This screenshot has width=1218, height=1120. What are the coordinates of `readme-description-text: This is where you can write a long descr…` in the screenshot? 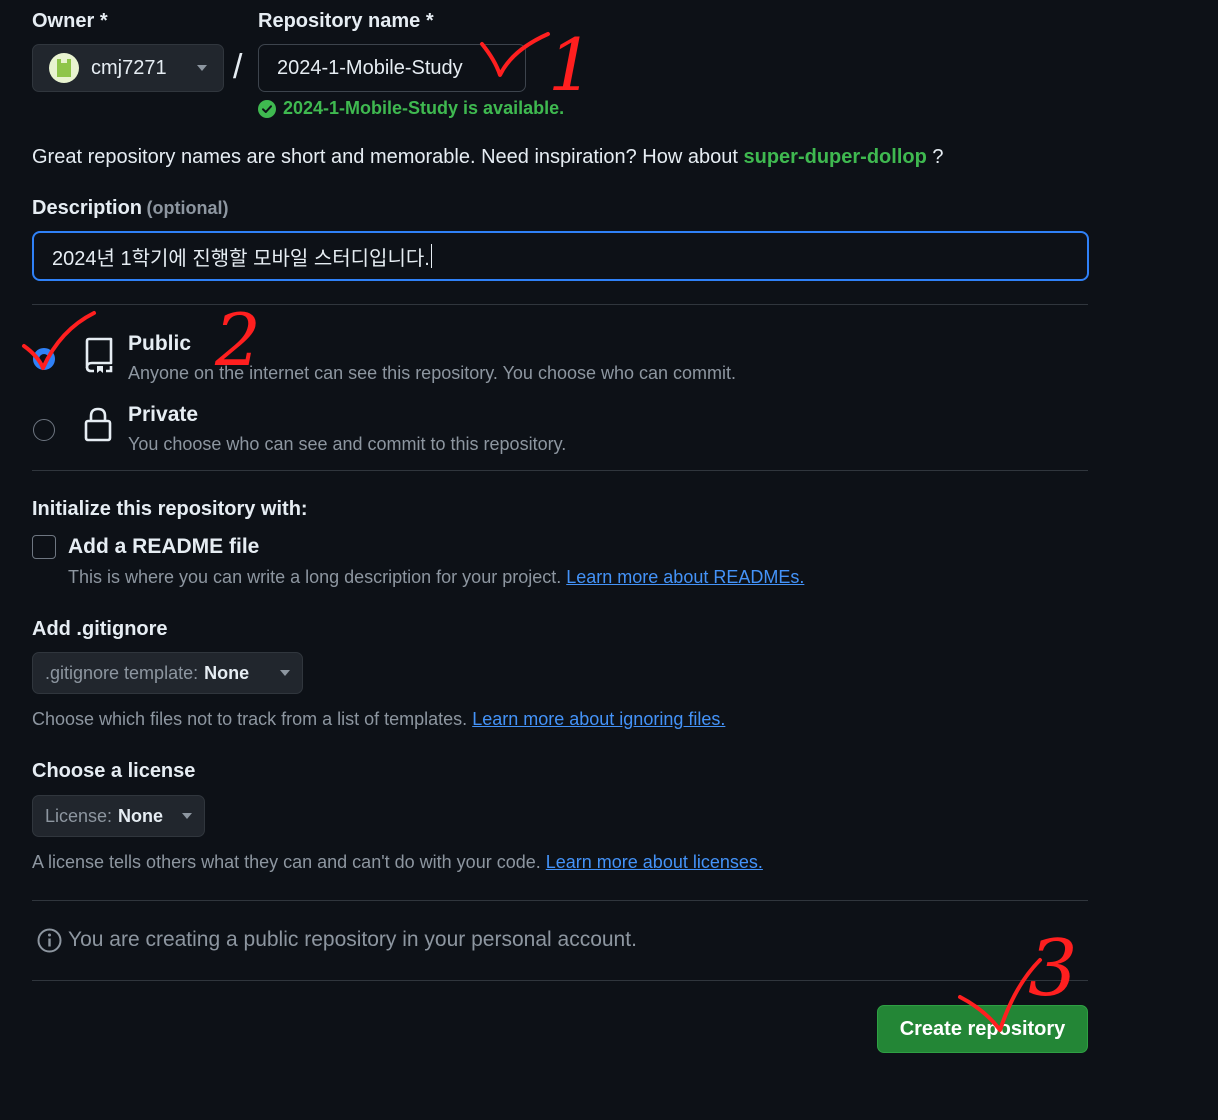 It's located at (315, 577).